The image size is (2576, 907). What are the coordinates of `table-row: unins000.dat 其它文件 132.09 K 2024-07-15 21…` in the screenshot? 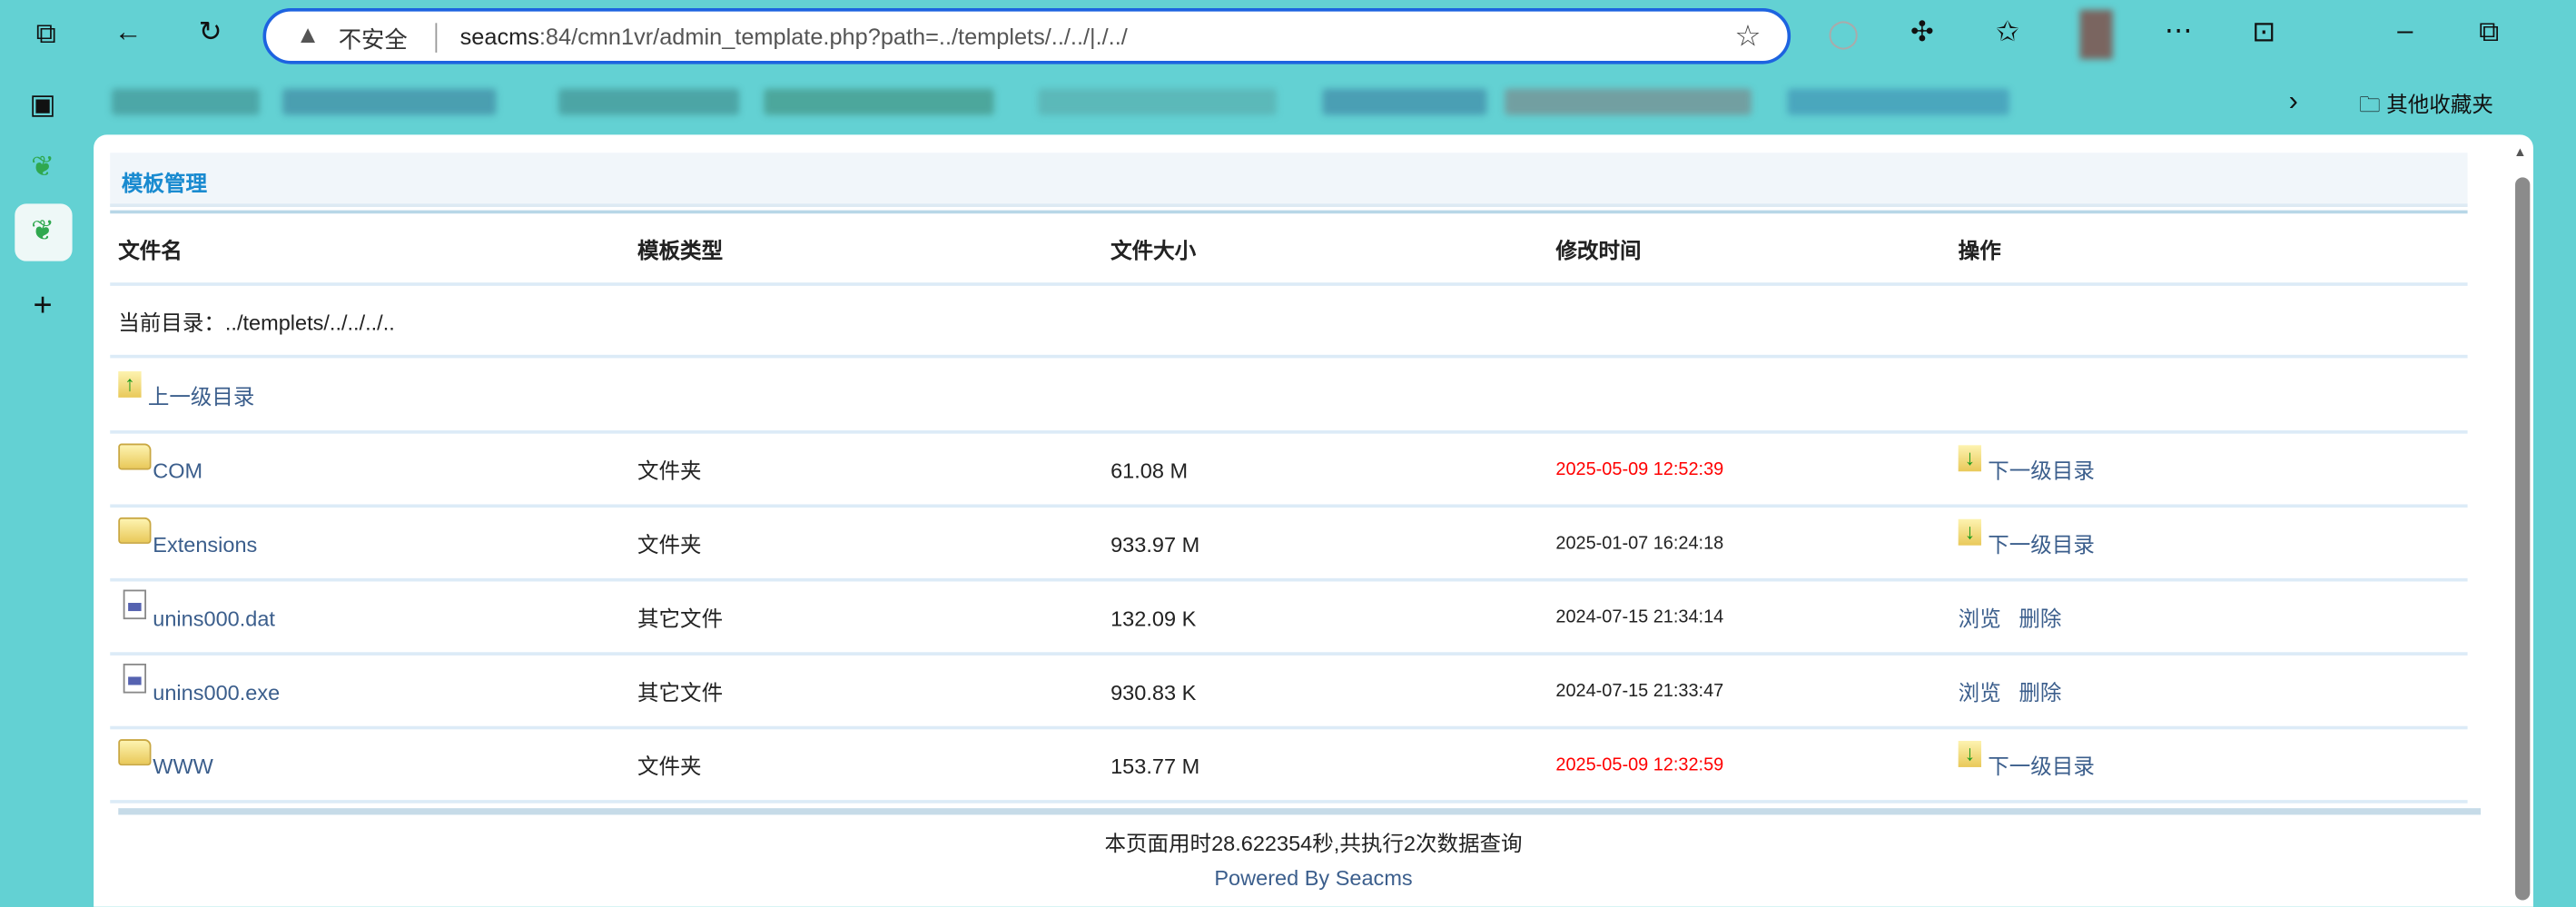 It's located at (1288, 618).